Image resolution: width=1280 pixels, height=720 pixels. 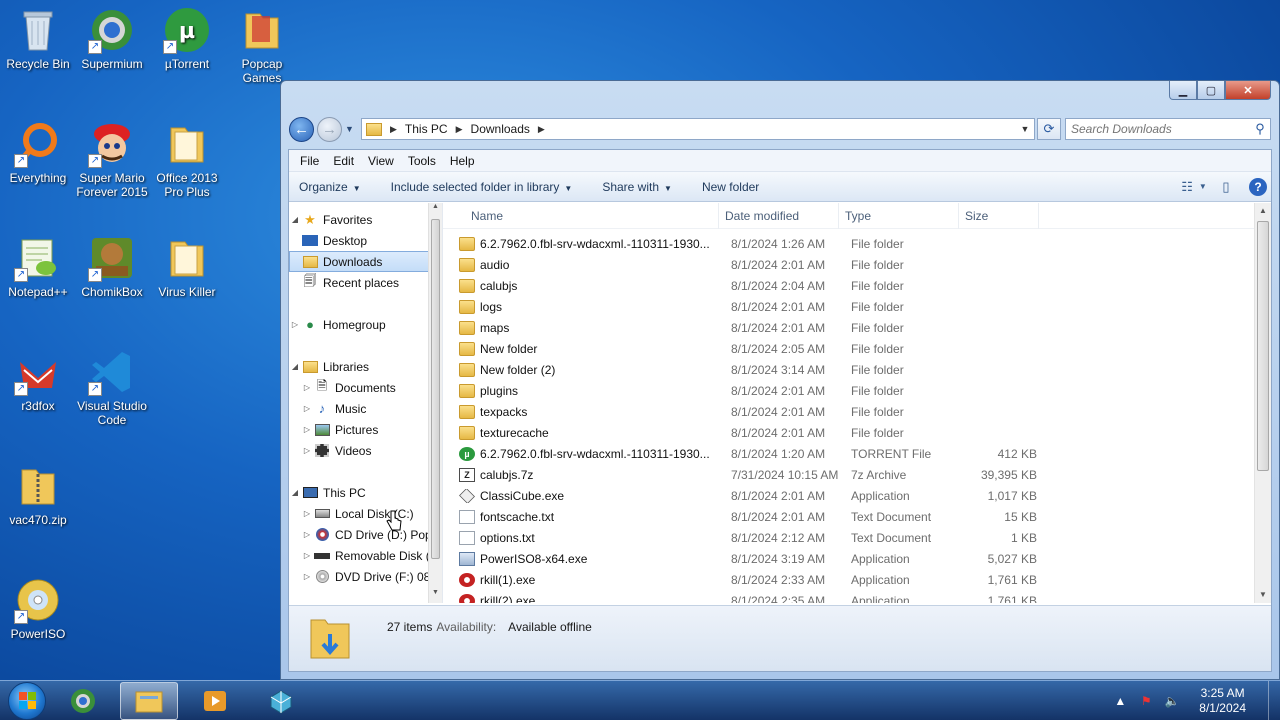 I want to click on nav-pictures: ▷ Pictures, so click(x=365, y=429).